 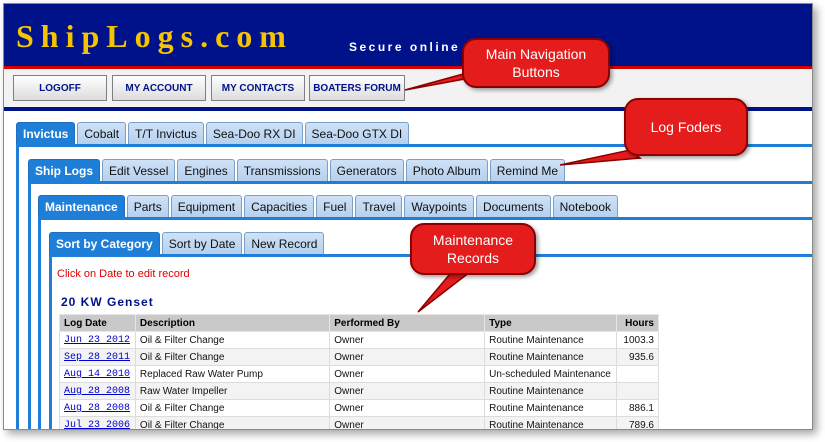 I want to click on my-contacts-button: MY CONTACTS, so click(x=258, y=88).